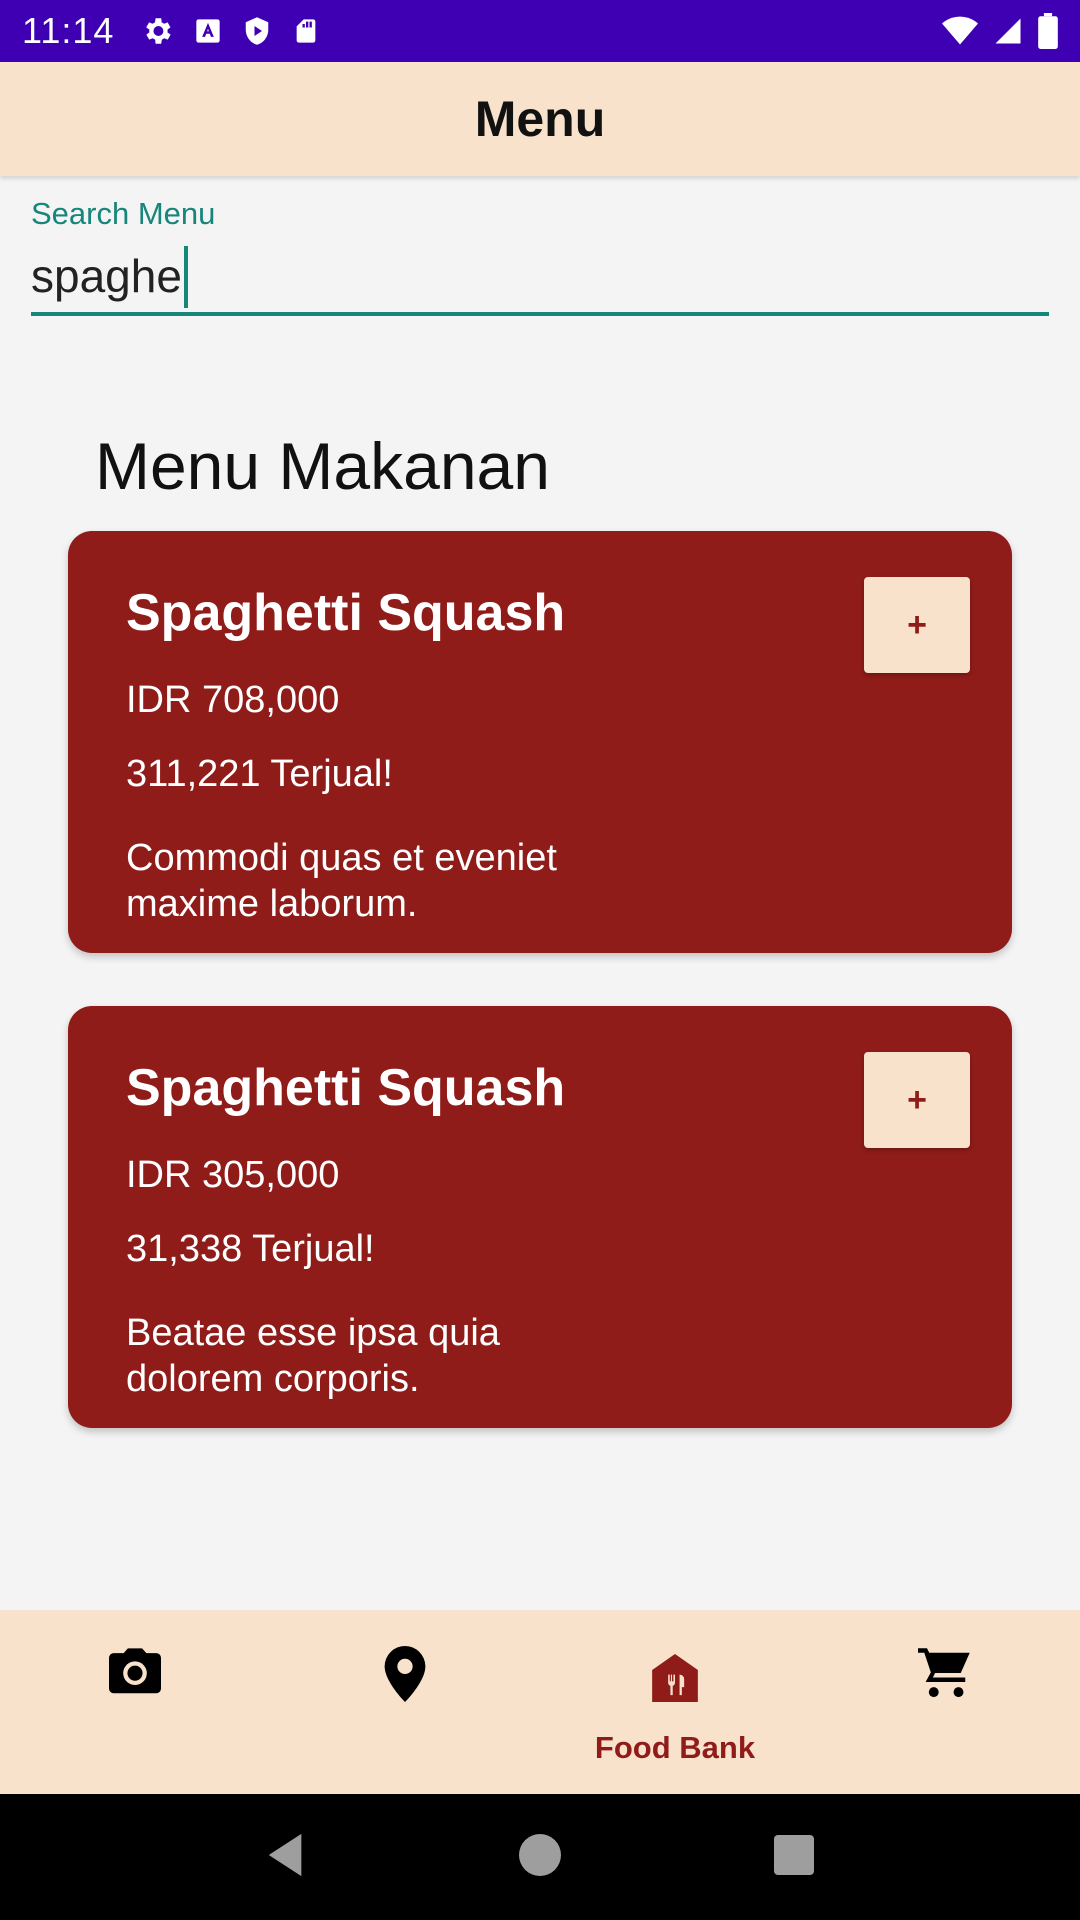 This screenshot has height=1920, width=1080. Describe the element at coordinates (286, 1857) in the screenshot. I see `back-icon` at that location.